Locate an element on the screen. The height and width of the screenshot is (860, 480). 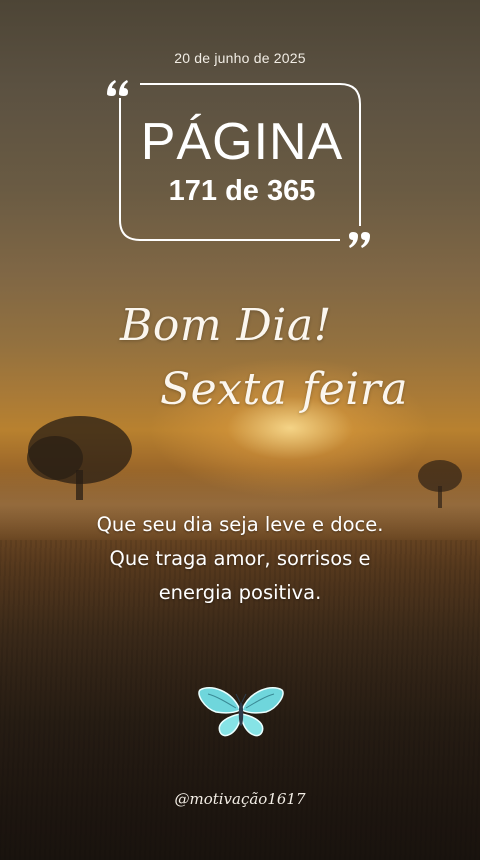
tree-left-silhouette is located at coordinates (79, 458).